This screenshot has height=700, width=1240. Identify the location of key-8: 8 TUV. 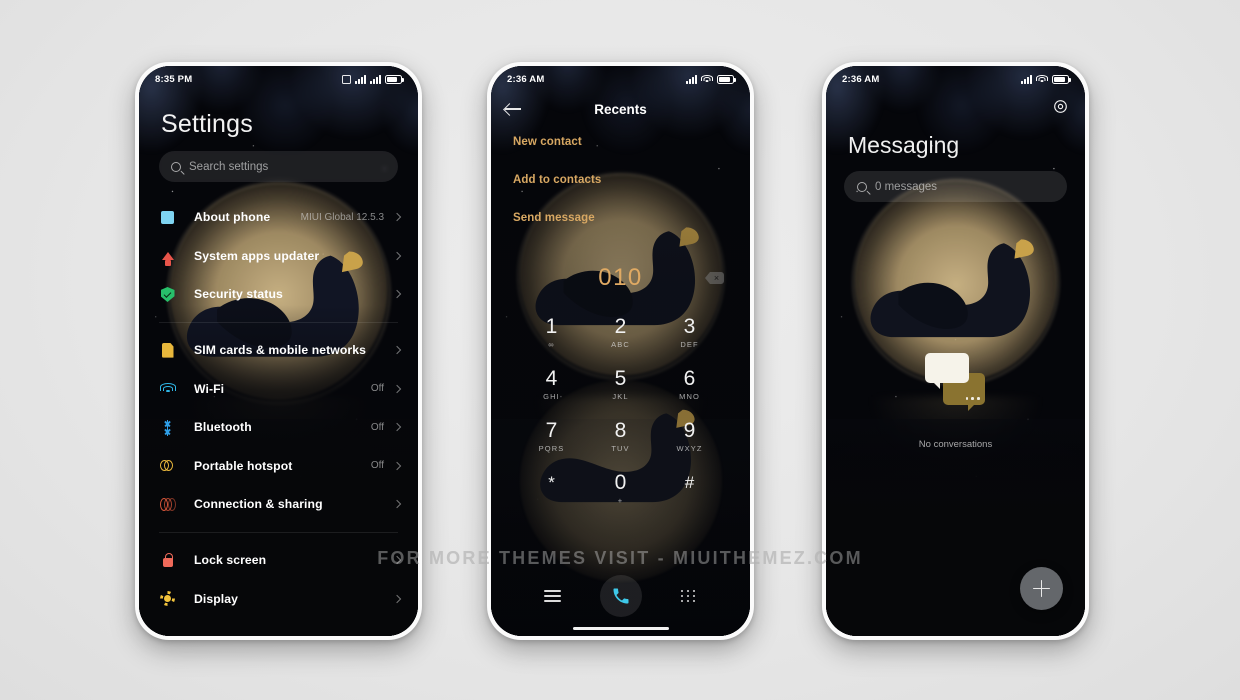
(620, 436).